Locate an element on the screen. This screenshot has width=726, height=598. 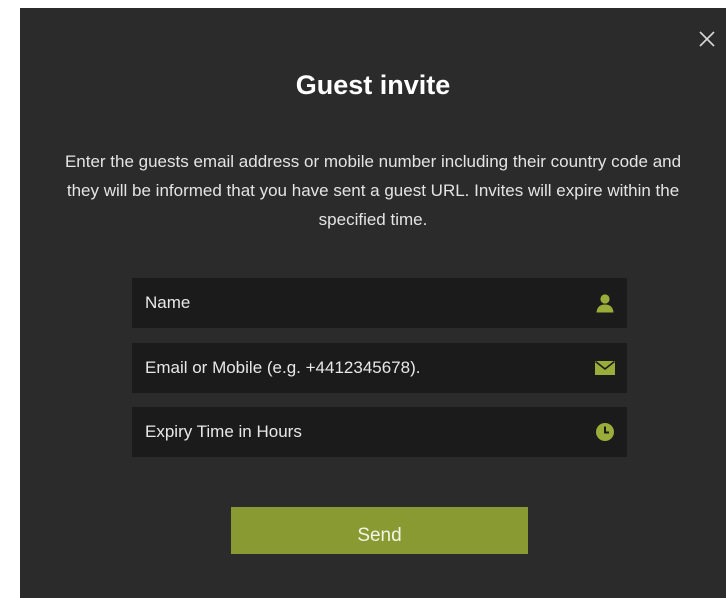
name-field is located at coordinates (379, 303).